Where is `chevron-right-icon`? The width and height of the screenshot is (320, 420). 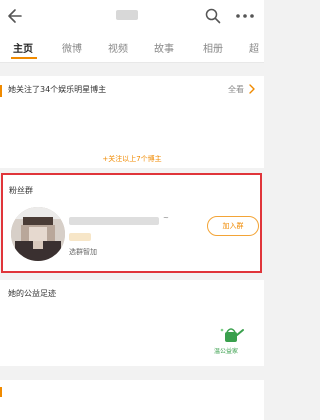 chevron-right-icon is located at coordinates (252, 89).